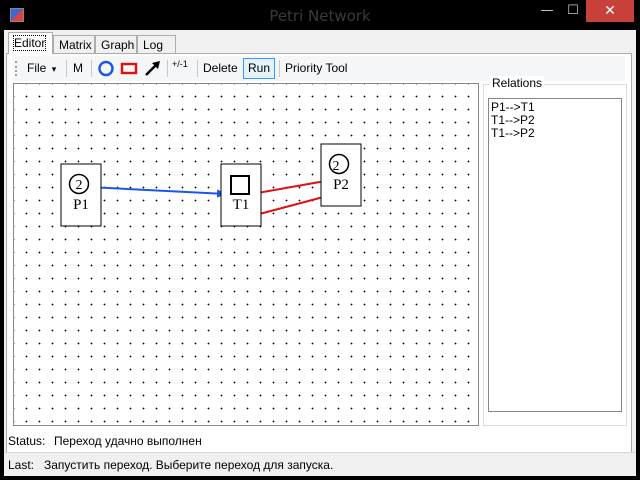 This screenshot has width=640, height=480. What do you see at coordinates (547, 11) in the screenshot?
I see `minimize-button: —` at bounding box center [547, 11].